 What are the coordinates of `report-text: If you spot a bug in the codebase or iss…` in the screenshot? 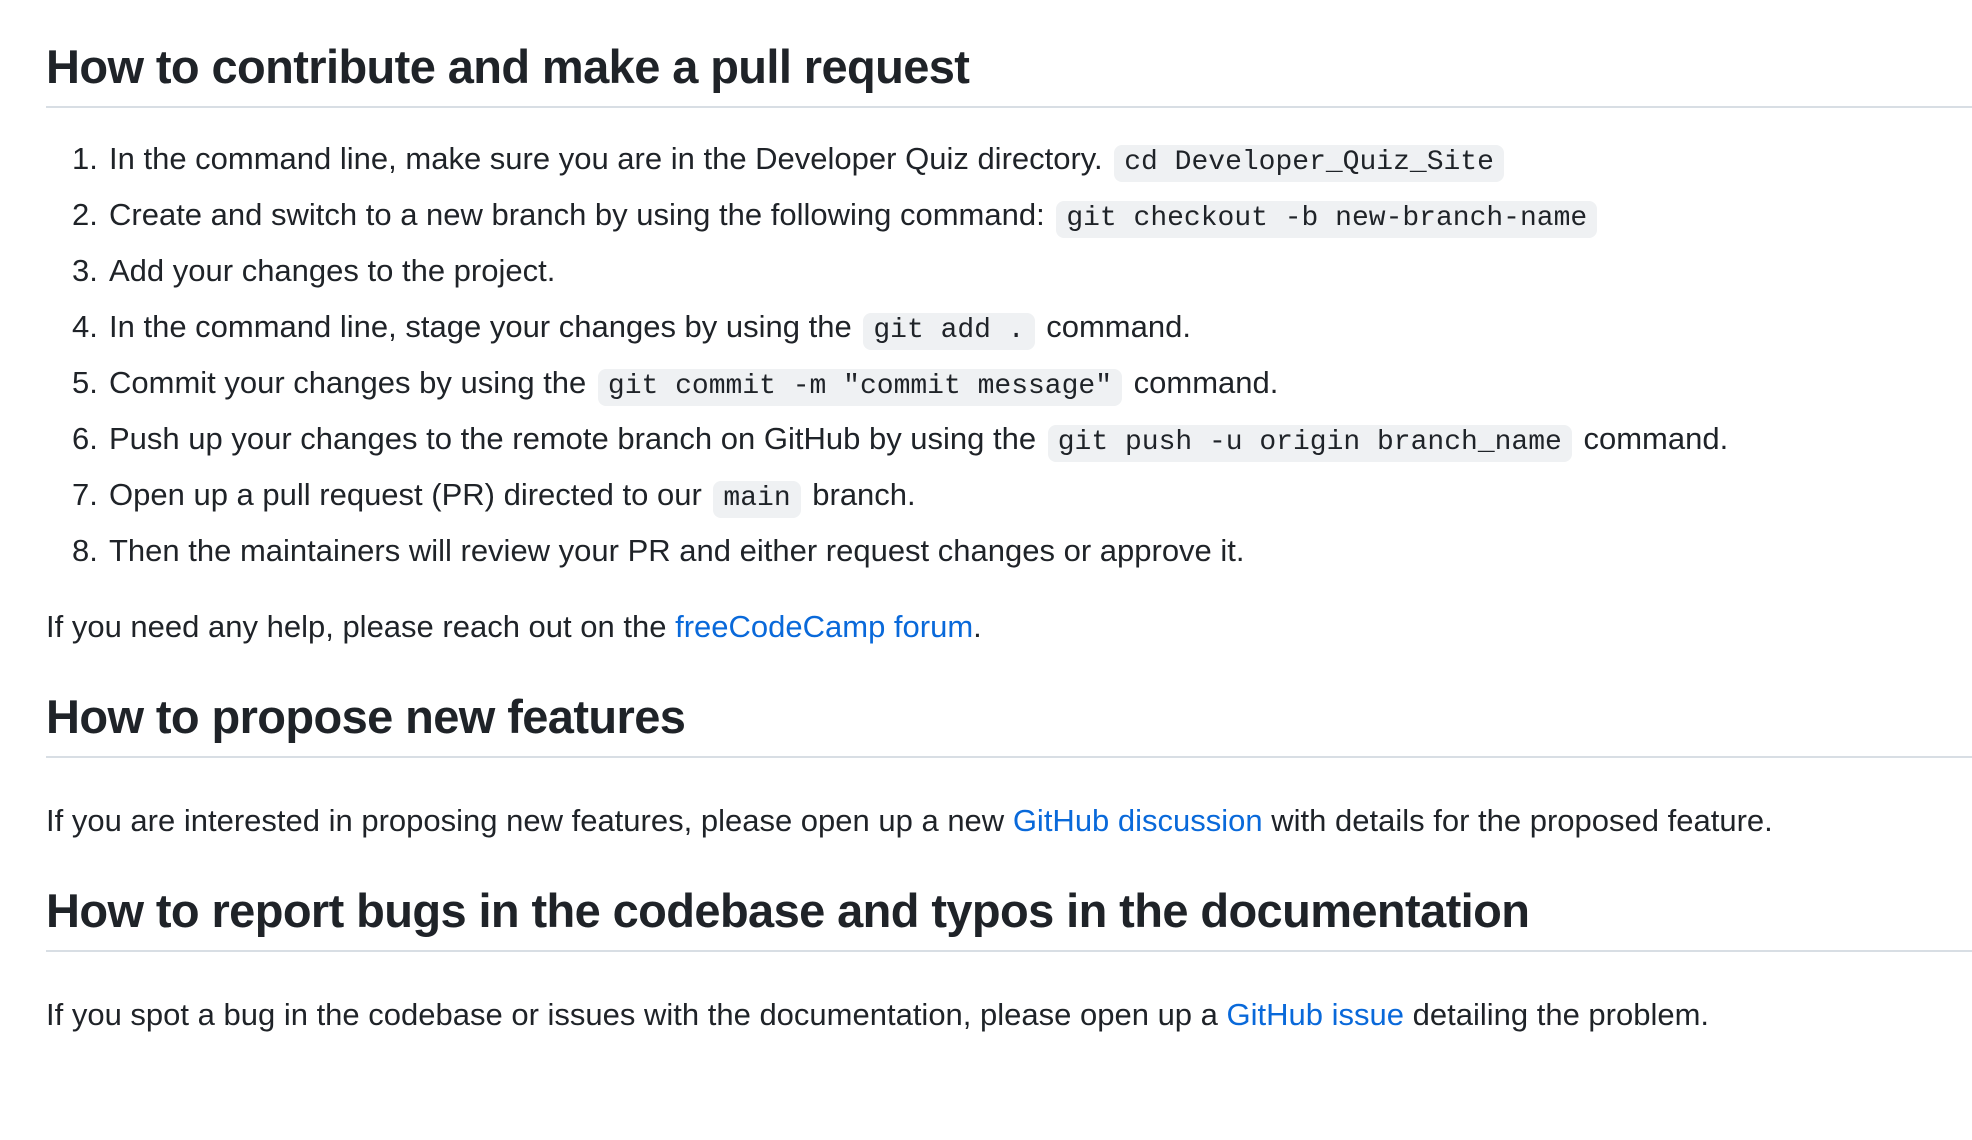 It's located at (632, 1014).